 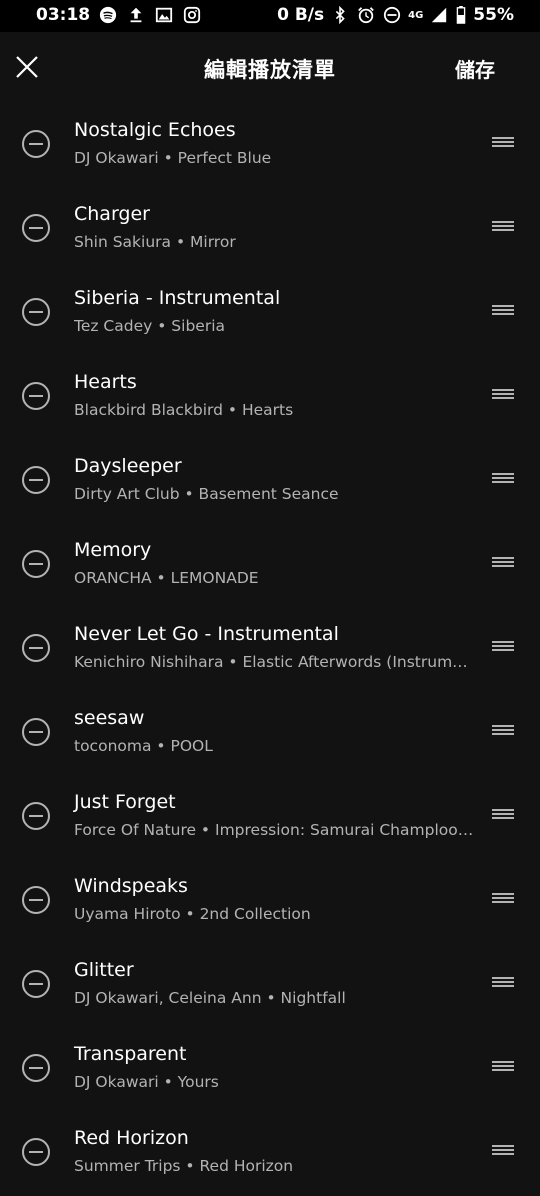 What do you see at coordinates (166, 578) in the screenshot?
I see `track-subtitle: ORANCHA • LEMONADE` at bounding box center [166, 578].